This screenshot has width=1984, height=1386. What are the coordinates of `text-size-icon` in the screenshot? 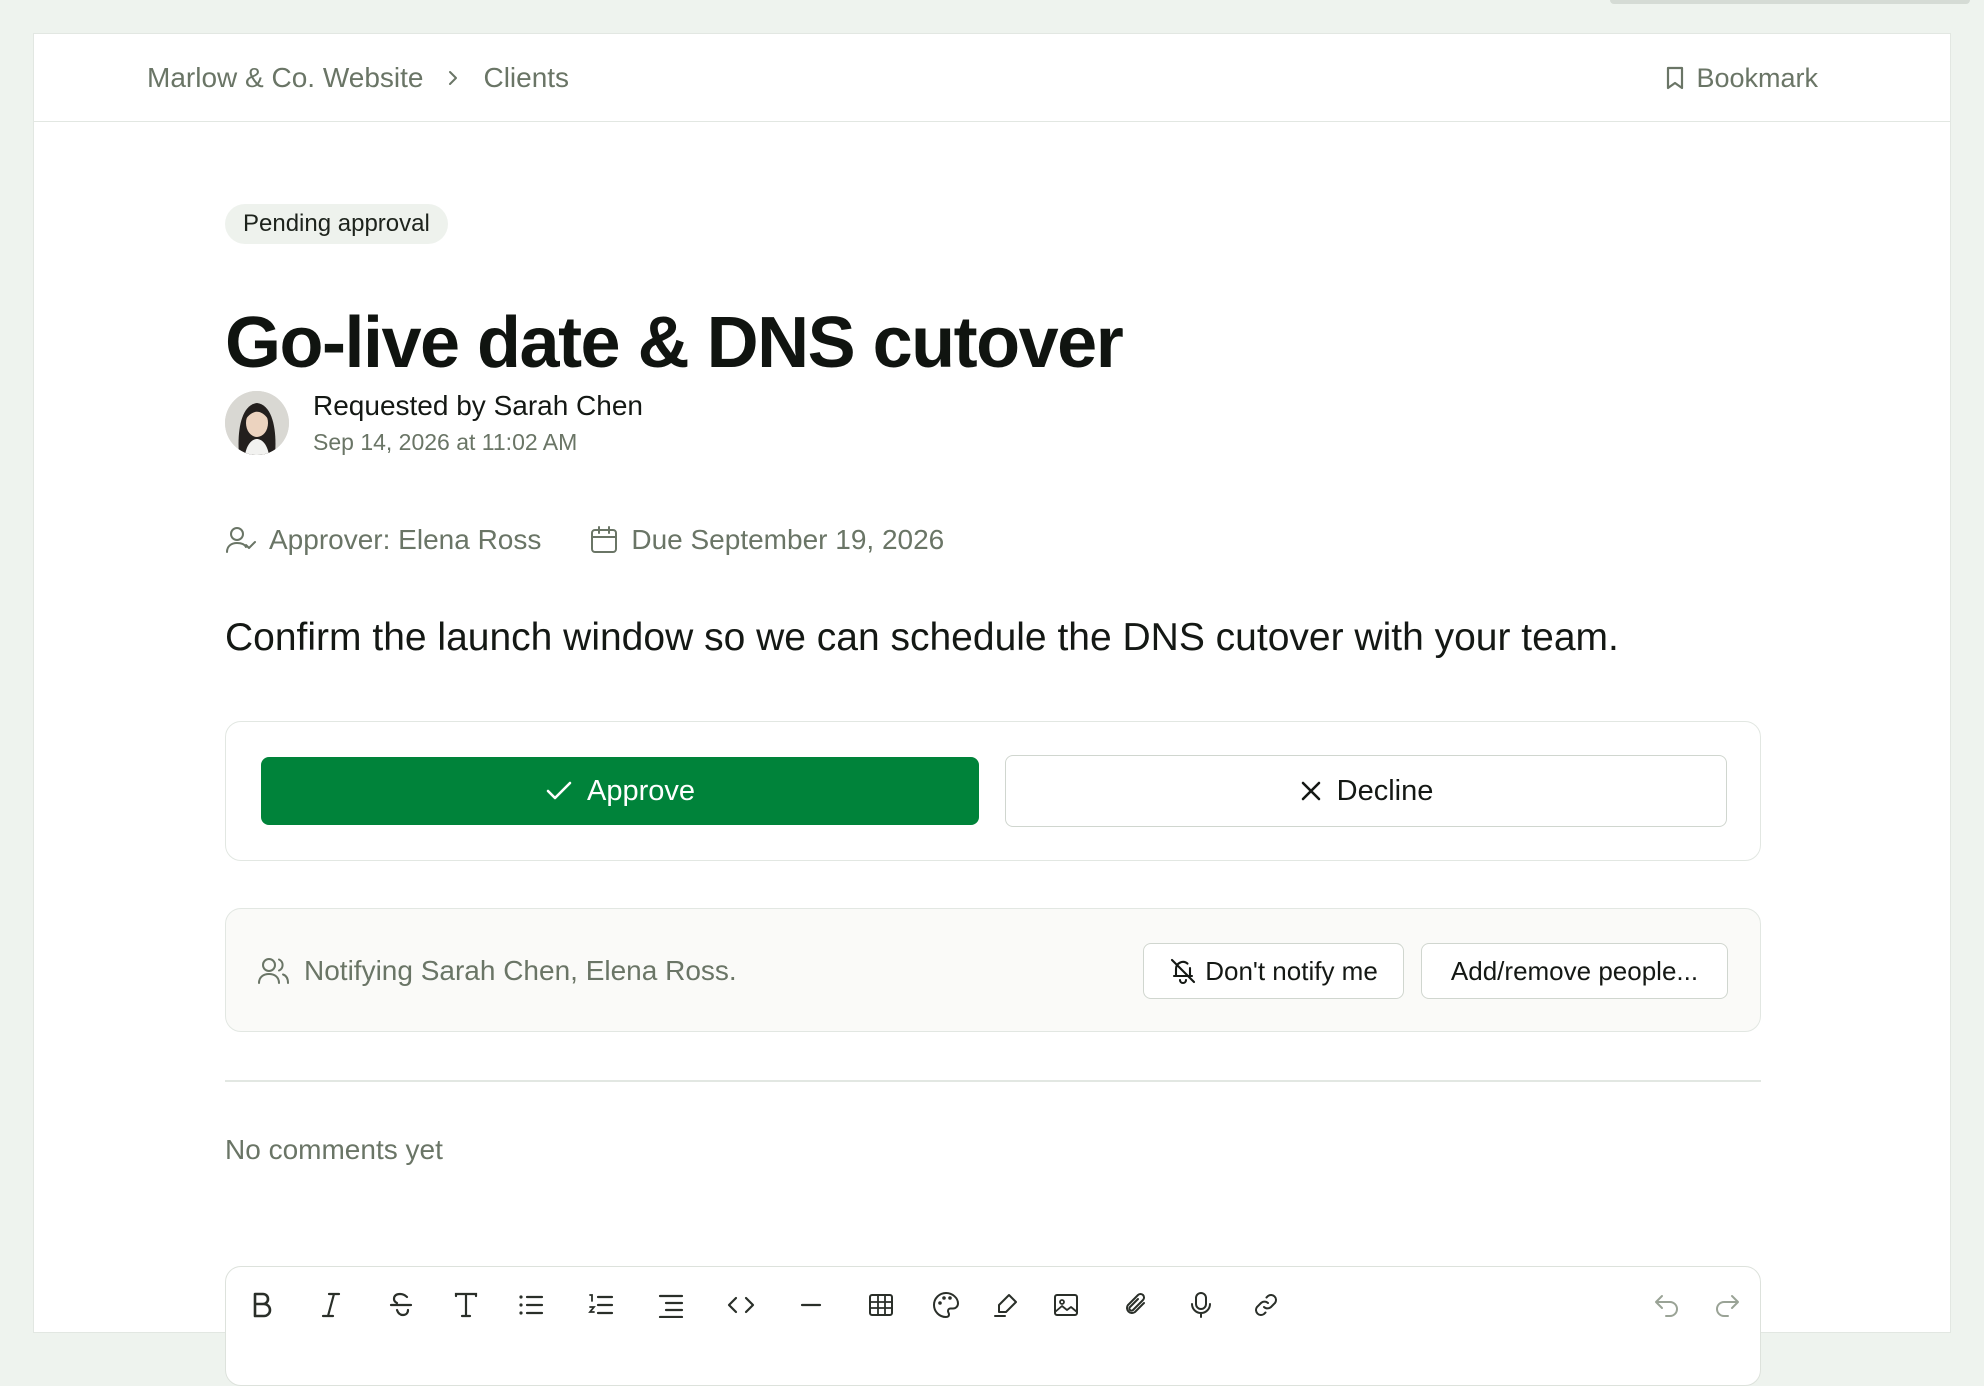 It's located at (466, 1305).